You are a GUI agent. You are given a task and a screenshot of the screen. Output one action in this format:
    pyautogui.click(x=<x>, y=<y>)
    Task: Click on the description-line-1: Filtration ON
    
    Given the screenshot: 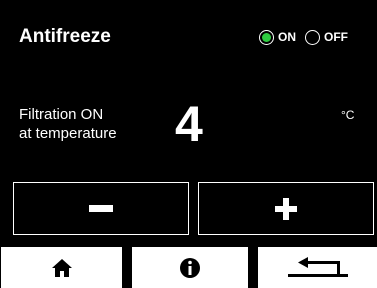 What is the action you would take?
    pyautogui.click(x=61, y=114)
    